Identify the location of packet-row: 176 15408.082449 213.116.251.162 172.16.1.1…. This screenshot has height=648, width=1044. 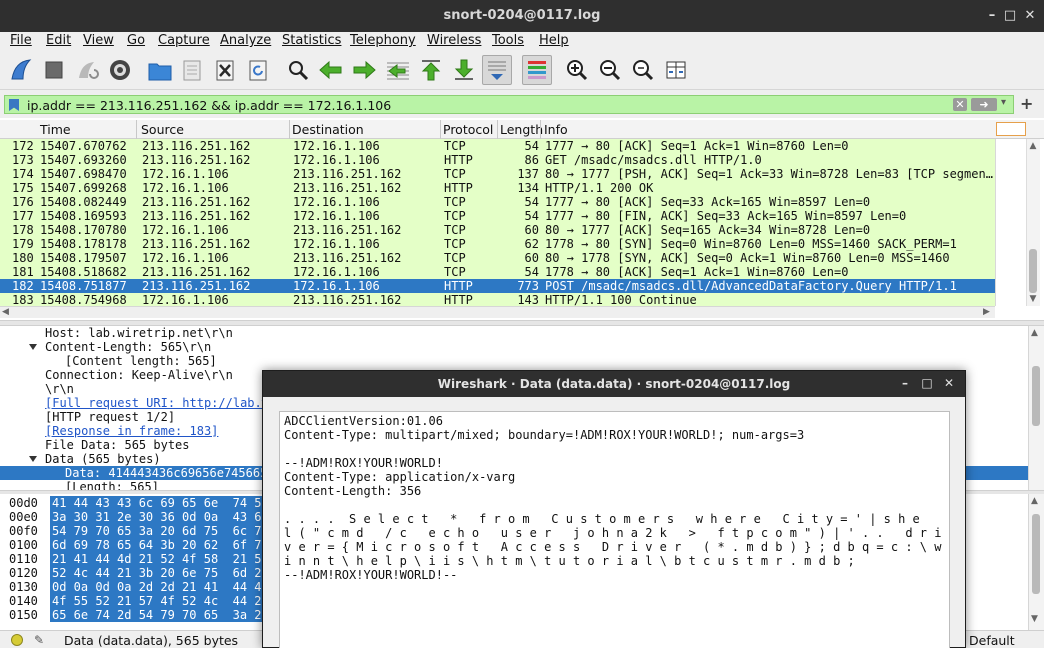
(497, 202).